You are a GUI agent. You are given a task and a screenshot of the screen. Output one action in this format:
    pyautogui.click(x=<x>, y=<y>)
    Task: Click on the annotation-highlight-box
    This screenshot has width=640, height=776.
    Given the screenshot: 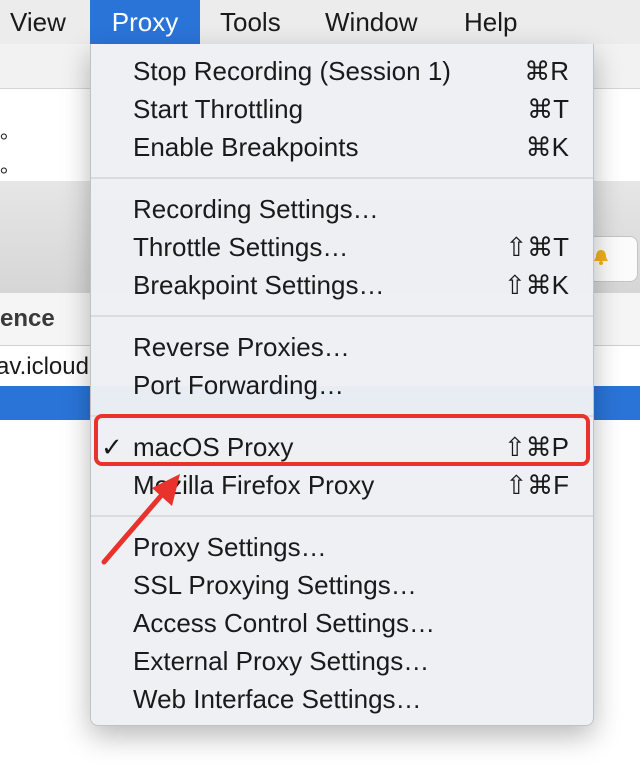 What is the action you would take?
    pyautogui.click(x=342, y=440)
    